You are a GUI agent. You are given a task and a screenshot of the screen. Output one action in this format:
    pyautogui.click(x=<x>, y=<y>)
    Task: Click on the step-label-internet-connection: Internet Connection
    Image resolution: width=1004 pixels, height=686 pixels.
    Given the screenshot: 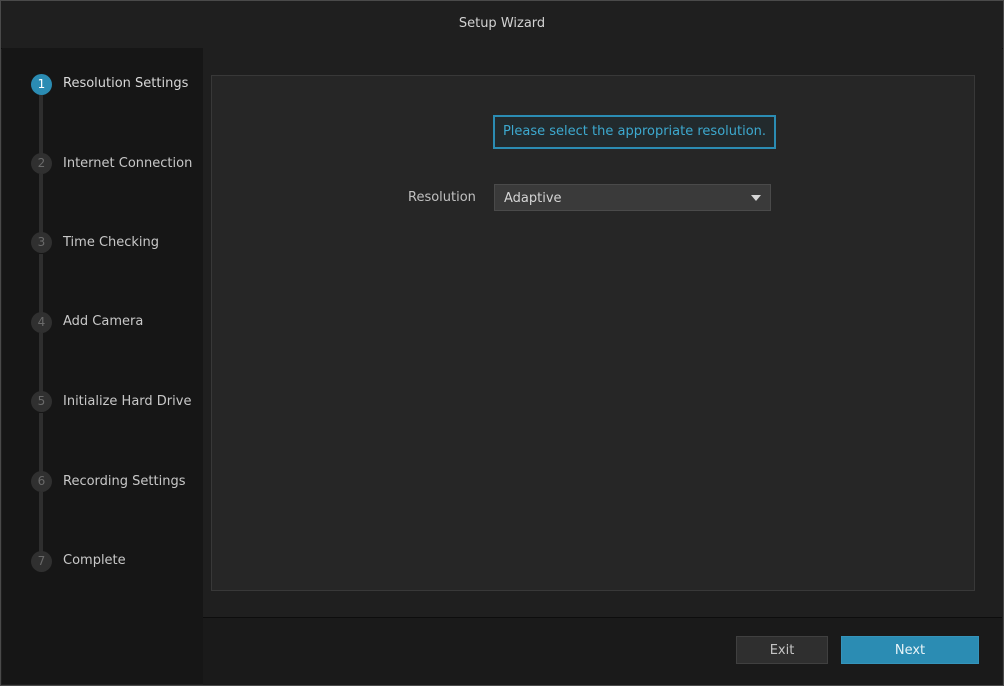 What is the action you would take?
    pyautogui.click(x=128, y=163)
    